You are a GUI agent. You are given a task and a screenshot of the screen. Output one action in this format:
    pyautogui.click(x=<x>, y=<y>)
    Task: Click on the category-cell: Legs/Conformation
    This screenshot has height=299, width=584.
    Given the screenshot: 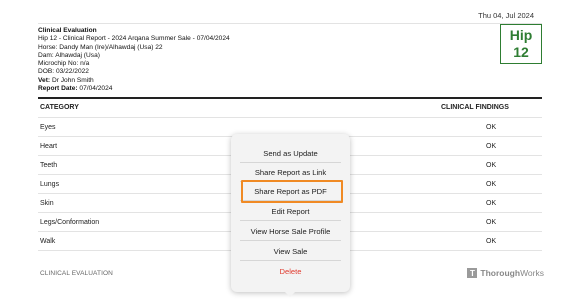 What is the action you would take?
    pyautogui.click(x=70, y=222)
    